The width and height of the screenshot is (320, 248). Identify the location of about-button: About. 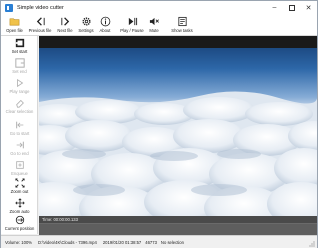
(105, 25).